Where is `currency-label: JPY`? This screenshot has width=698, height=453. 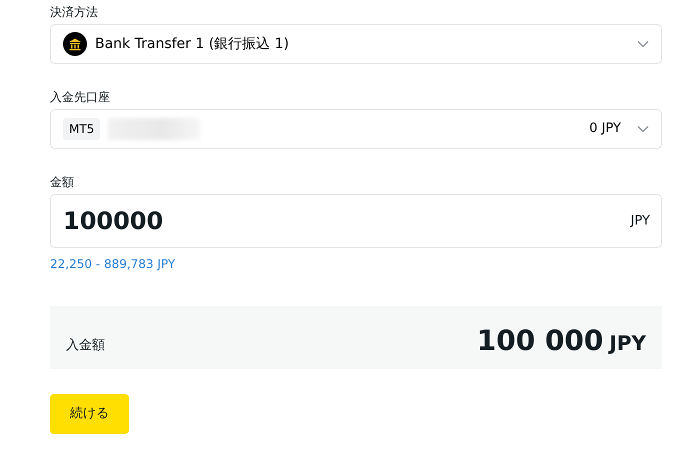
currency-label: JPY is located at coordinates (640, 221).